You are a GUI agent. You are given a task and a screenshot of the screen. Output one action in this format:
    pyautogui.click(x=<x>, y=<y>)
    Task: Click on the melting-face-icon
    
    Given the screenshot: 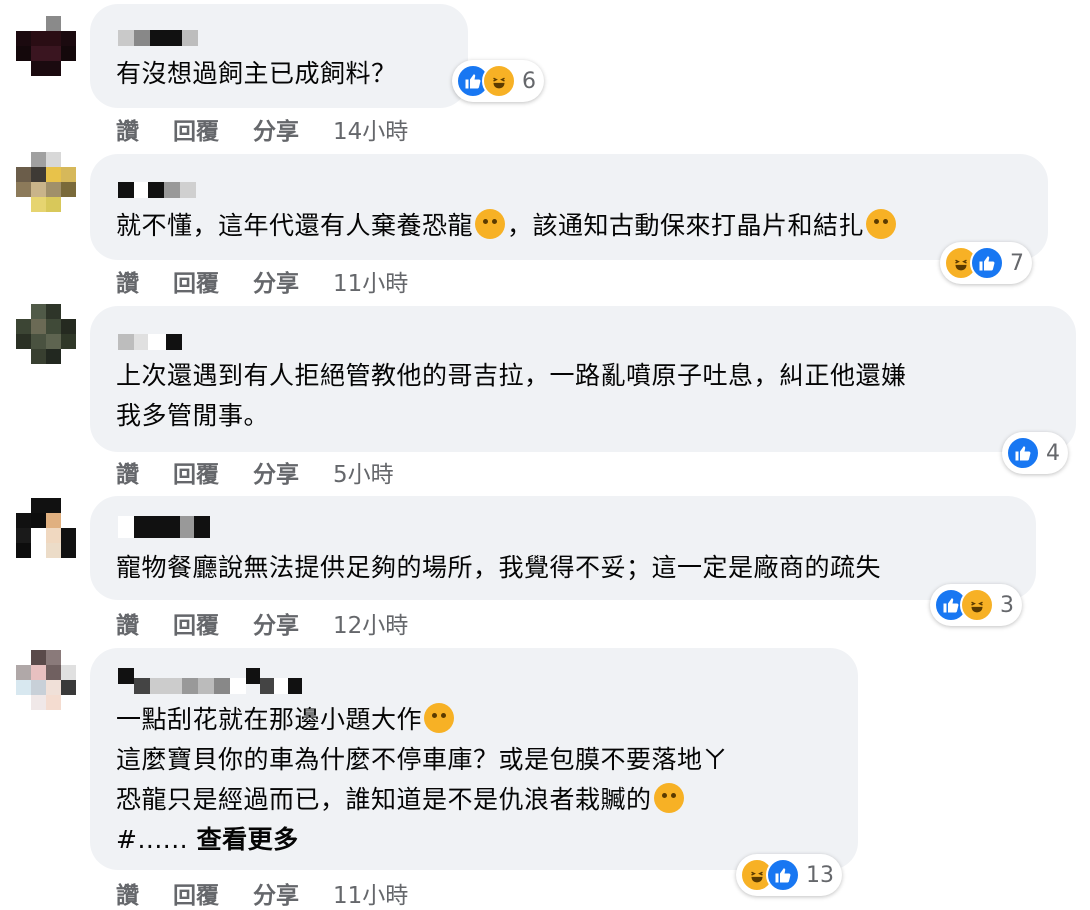 What is the action you would take?
    pyautogui.click(x=490, y=224)
    